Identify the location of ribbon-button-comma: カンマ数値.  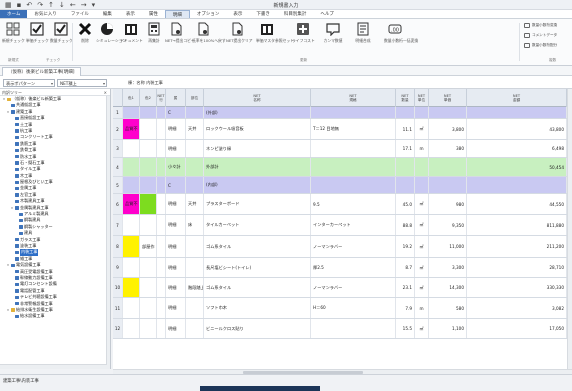
(333, 33).